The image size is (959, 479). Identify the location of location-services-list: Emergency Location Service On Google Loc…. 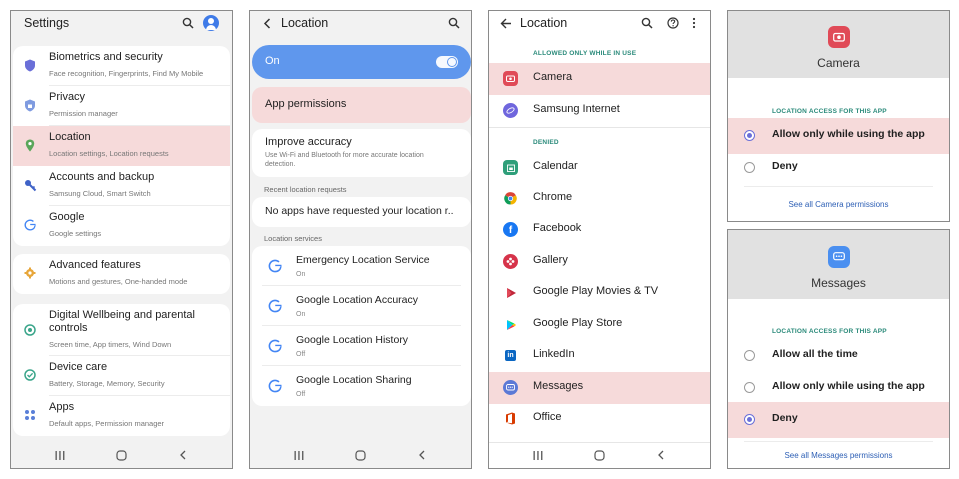
(361, 326).